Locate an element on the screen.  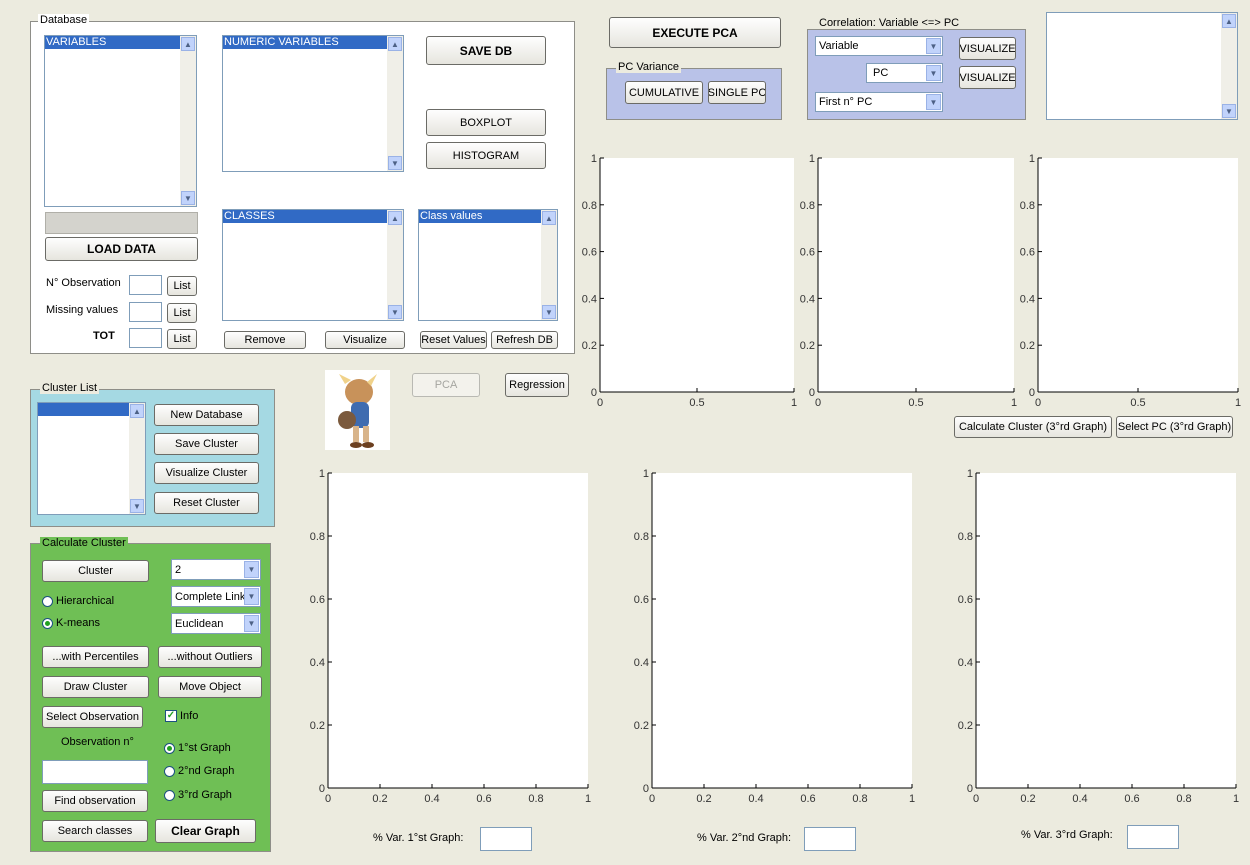
y-tick-label: 1 is located at coordinates (812, 159).